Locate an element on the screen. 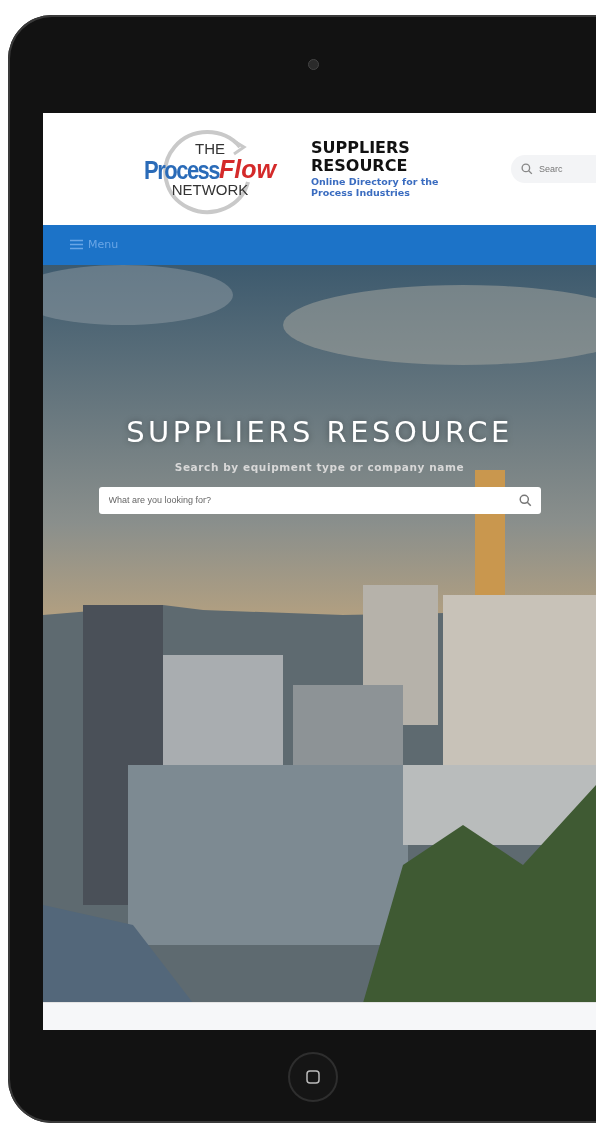  site-tagline: Online Directory for the Process Industries is located at coordinates (375, 187).